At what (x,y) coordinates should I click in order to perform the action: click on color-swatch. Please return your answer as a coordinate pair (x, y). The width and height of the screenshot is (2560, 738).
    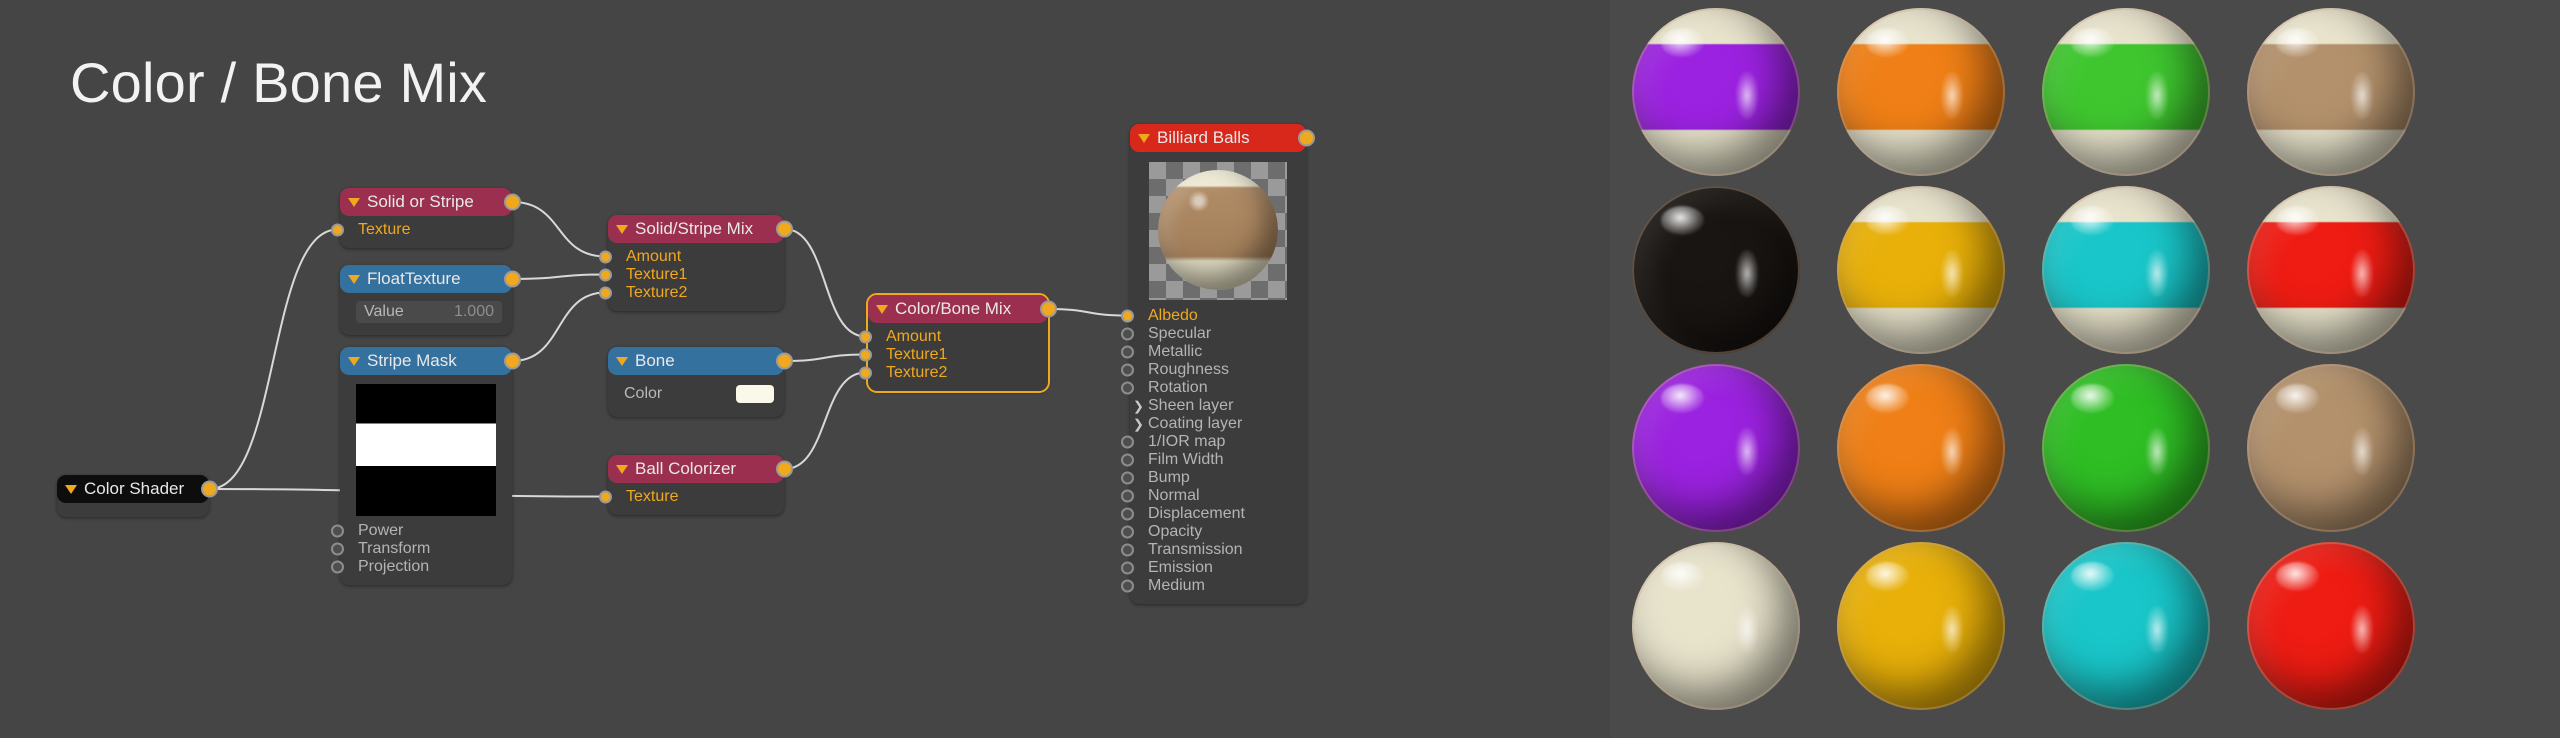
    Looking at the image, I should click on (755, 394).